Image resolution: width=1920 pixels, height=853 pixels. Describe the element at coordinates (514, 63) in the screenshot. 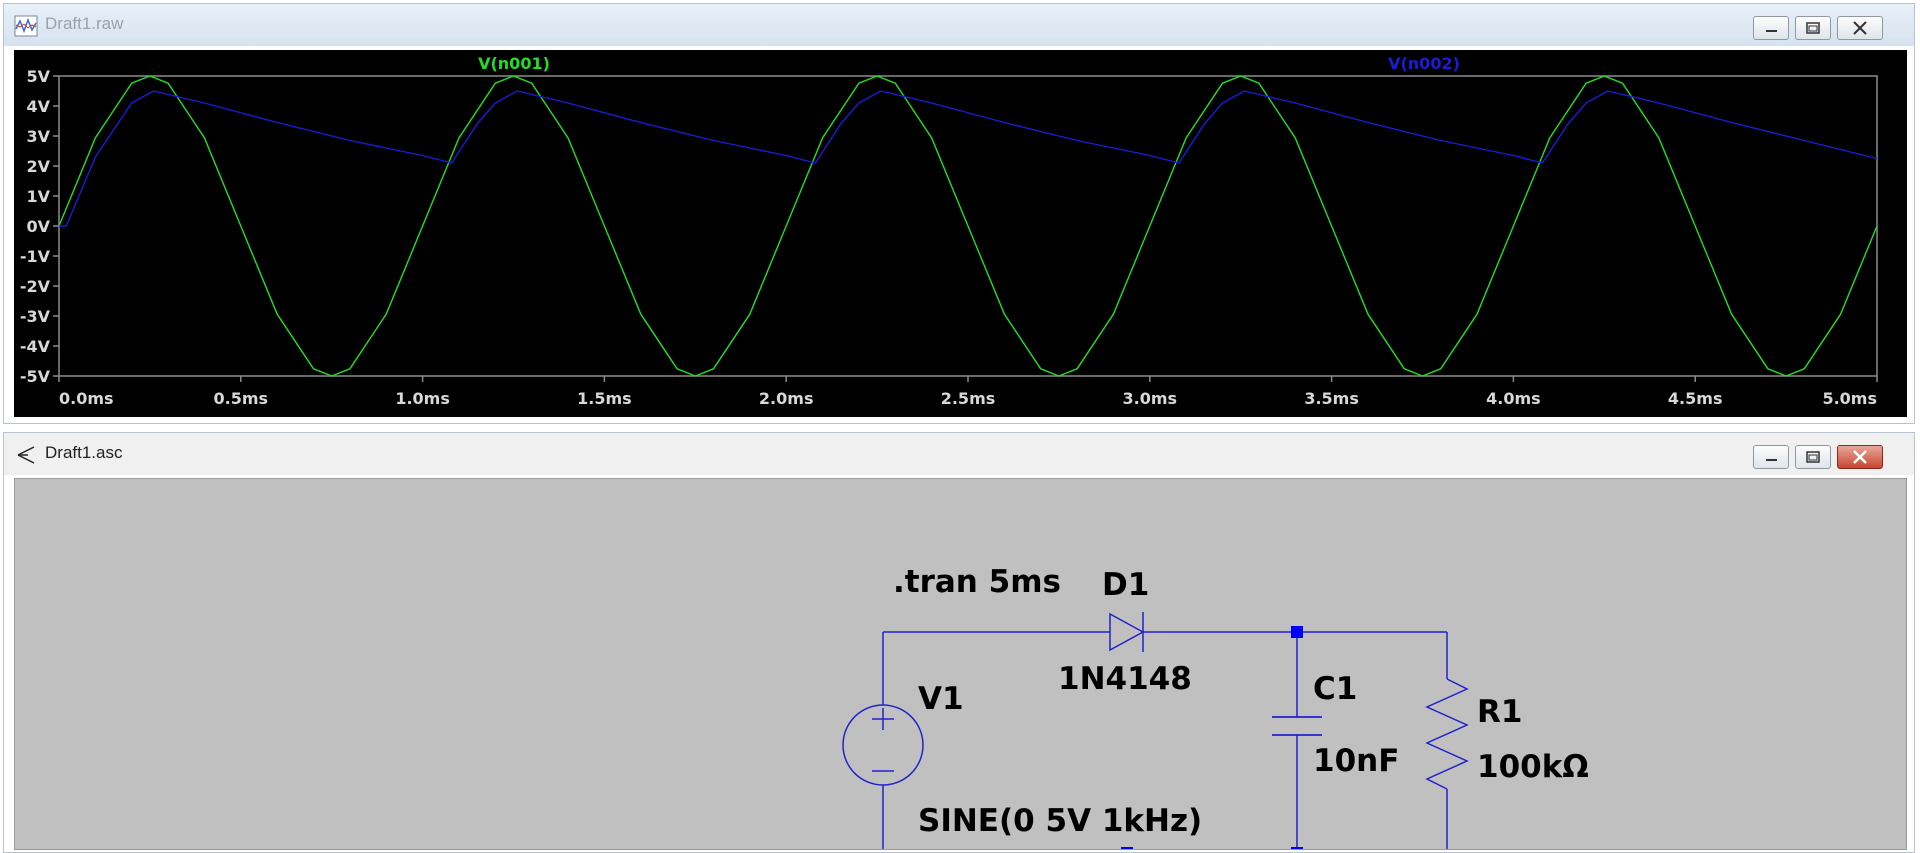

I see `legend-v-n001: V(n001)` at that location.